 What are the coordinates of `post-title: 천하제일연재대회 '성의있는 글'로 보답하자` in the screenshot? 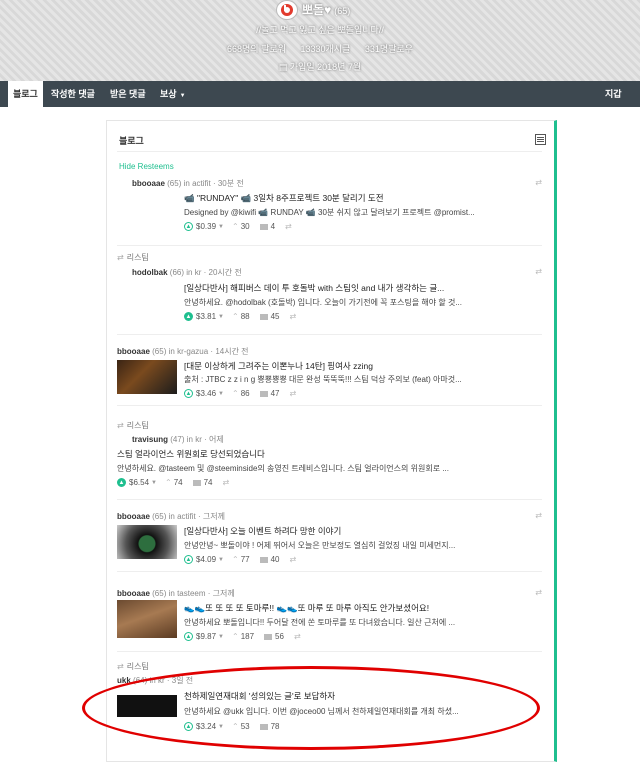 It's located at (354, 696).